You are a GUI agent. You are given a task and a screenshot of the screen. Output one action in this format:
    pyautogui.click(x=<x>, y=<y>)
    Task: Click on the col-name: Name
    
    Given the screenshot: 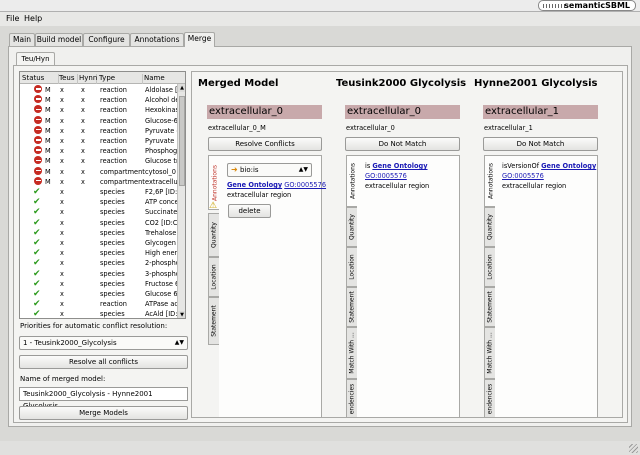 What is the action you would take?
    pyautogui.click(x=161, y=79)
    